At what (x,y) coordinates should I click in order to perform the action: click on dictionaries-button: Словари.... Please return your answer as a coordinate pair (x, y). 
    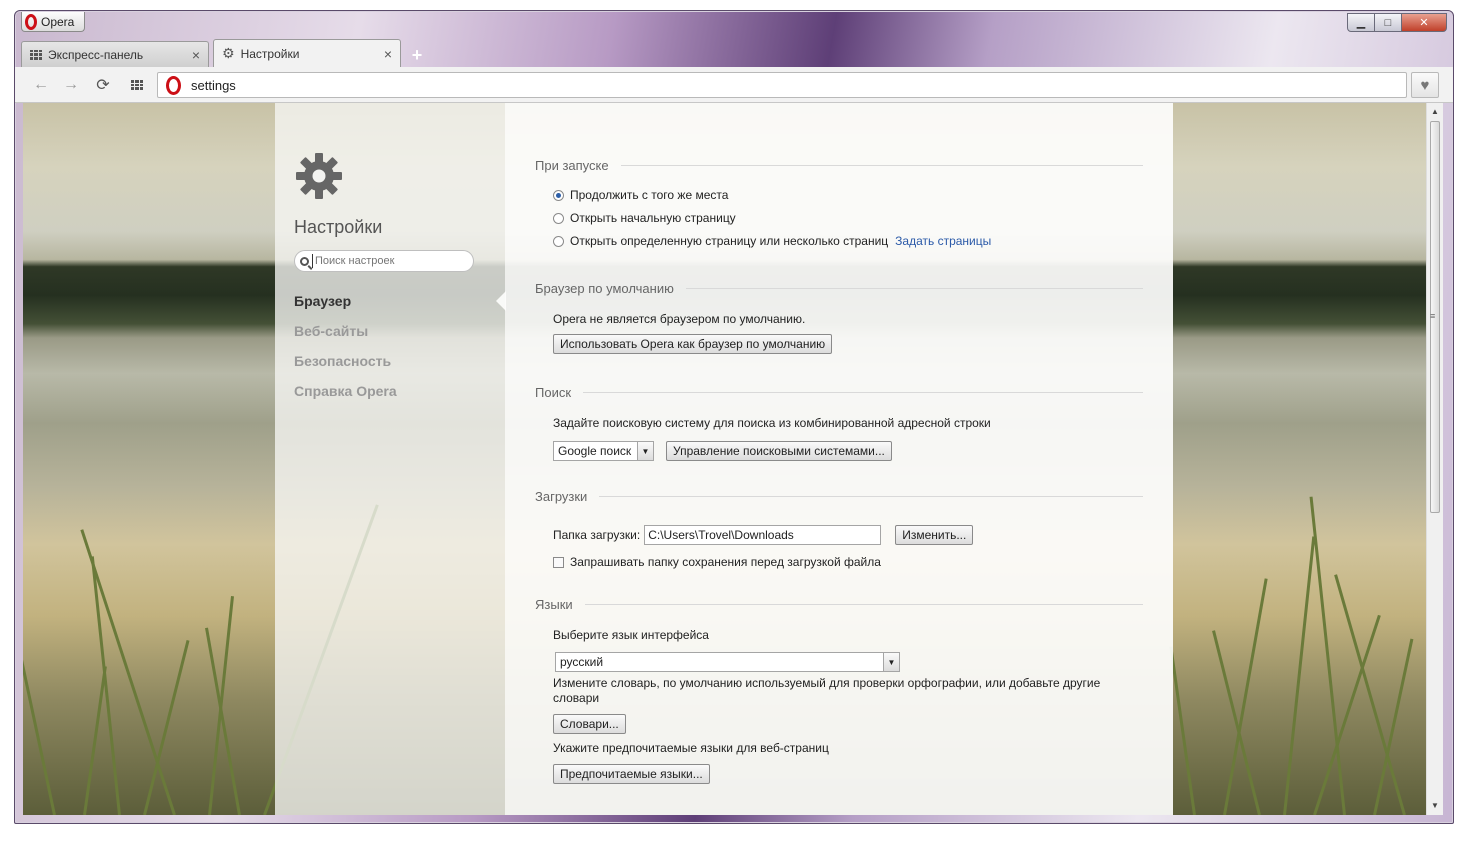
    Looking at the image, I should click on (589, 724).